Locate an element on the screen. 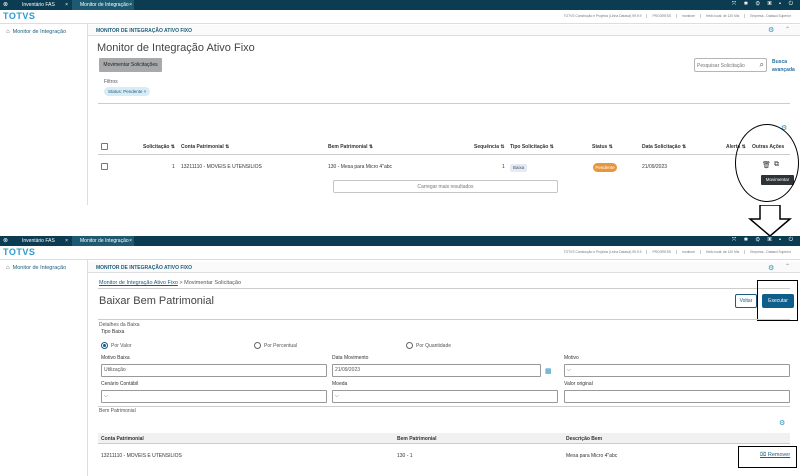 The height and width of the screenshot is (476, 800). moeda-label: Moeda is located at coordinates (340, 384).